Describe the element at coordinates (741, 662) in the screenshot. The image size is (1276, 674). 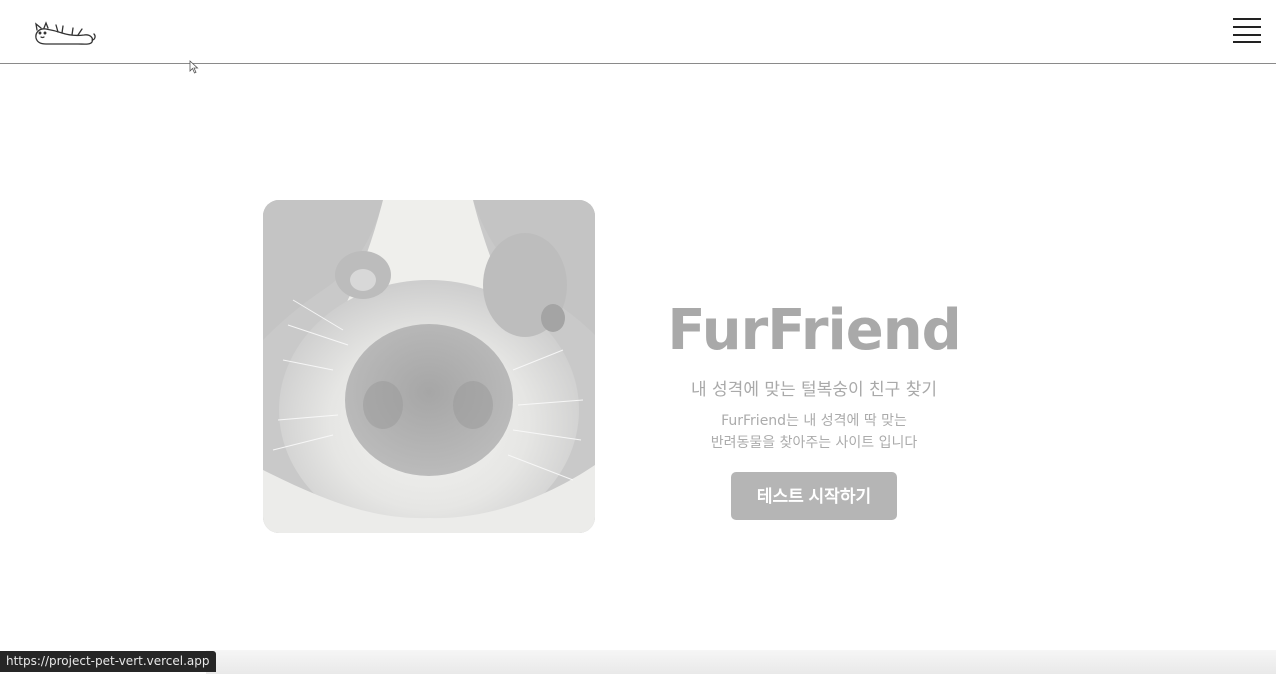
I see `next-section-edge` at that location.